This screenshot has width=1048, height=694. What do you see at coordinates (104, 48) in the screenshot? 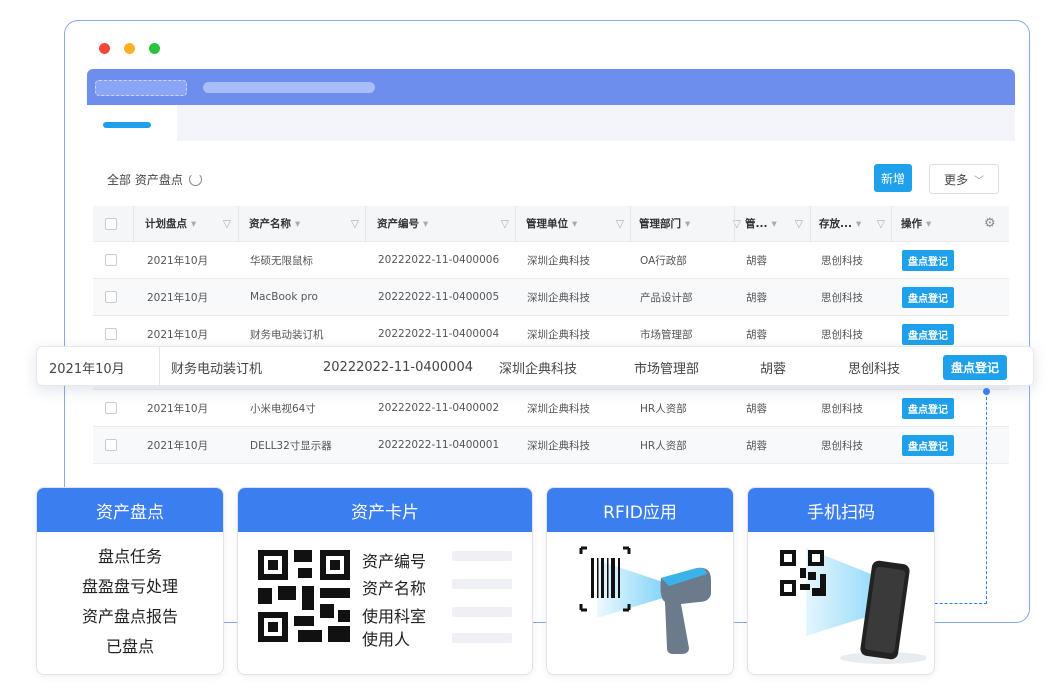
I see `close-window-button` at bounding box center [104, 48].